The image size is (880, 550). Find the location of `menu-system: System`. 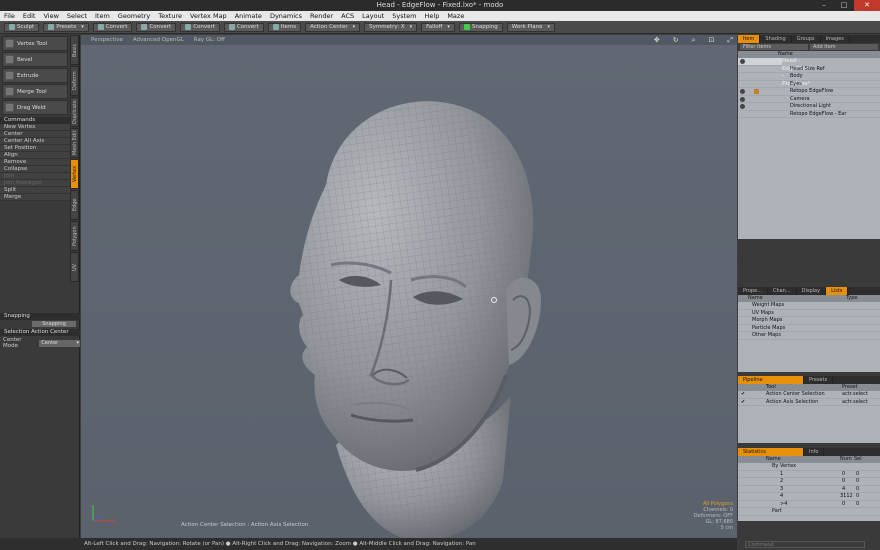

menu-system: System is located at coordinates (404, 16).